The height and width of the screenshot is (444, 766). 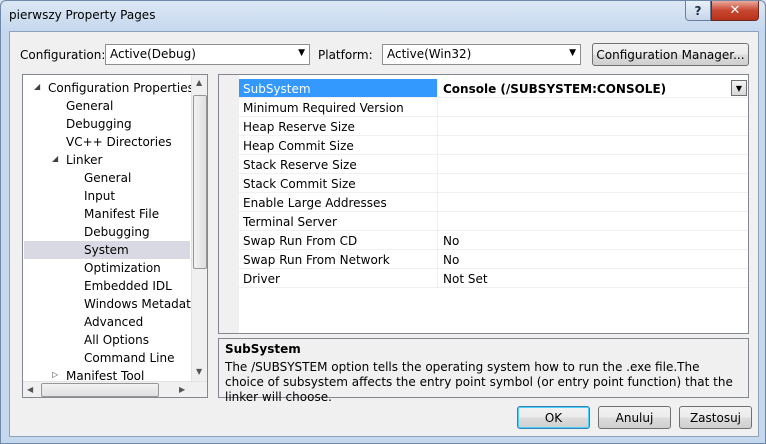 What do you see at coordinates (199, 371) in the screenshot?
I see `scroll-down-icon: ▼` at bounding box center [199, 371].